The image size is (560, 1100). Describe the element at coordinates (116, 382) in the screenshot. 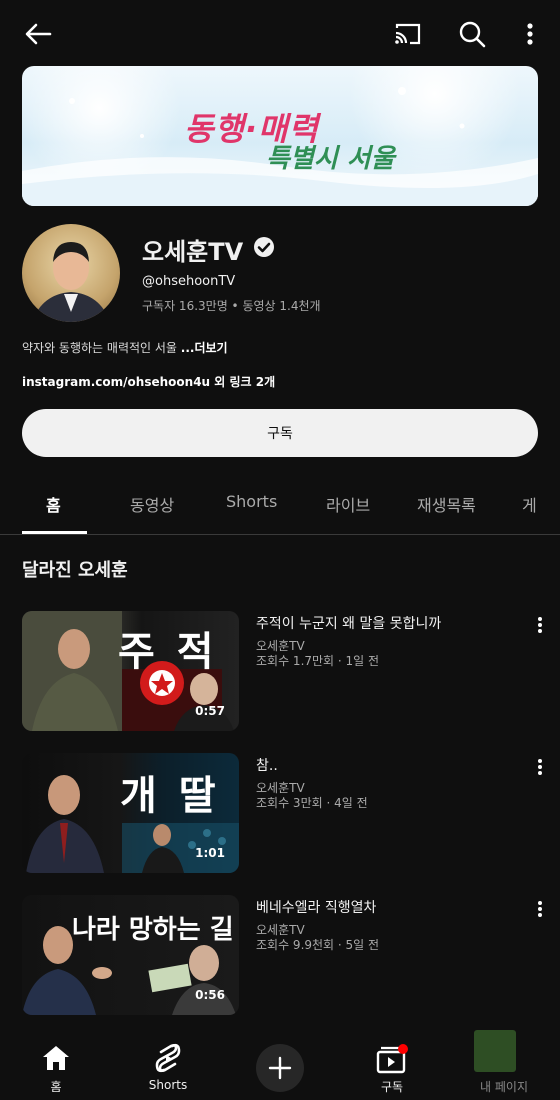

I see `link-url: instagram.com/ohsehoon4u` at that location.